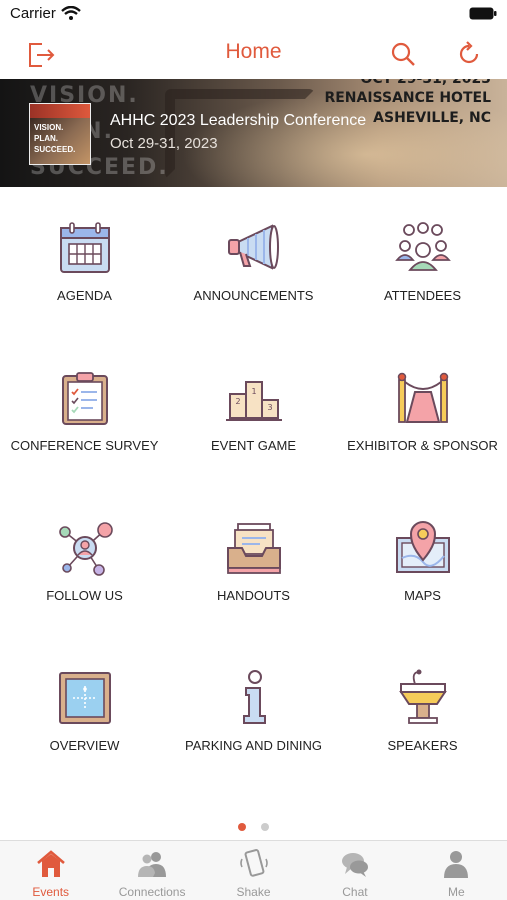  I want to click on tile-label: ATTENDEES, so click(422, 295).